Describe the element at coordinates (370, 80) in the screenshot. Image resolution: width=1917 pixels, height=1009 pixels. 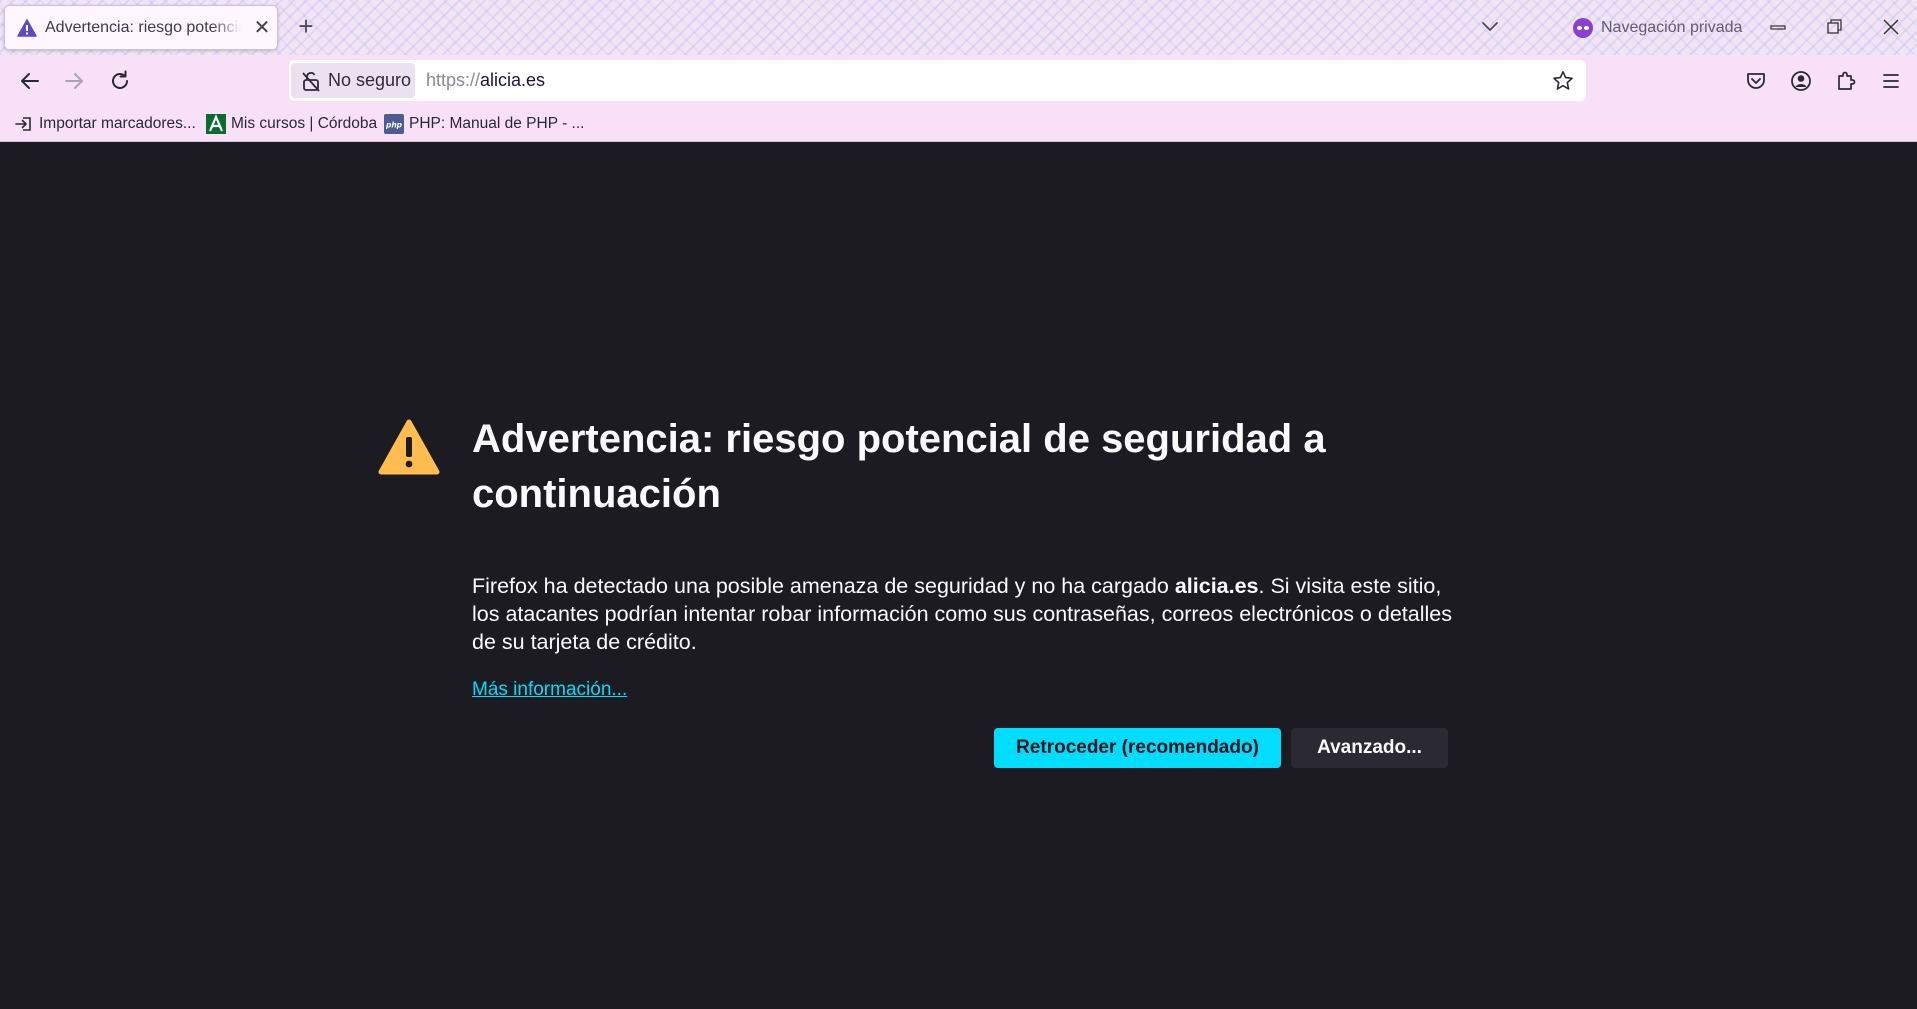
I see `not-secure-label: No seguro` at that location.